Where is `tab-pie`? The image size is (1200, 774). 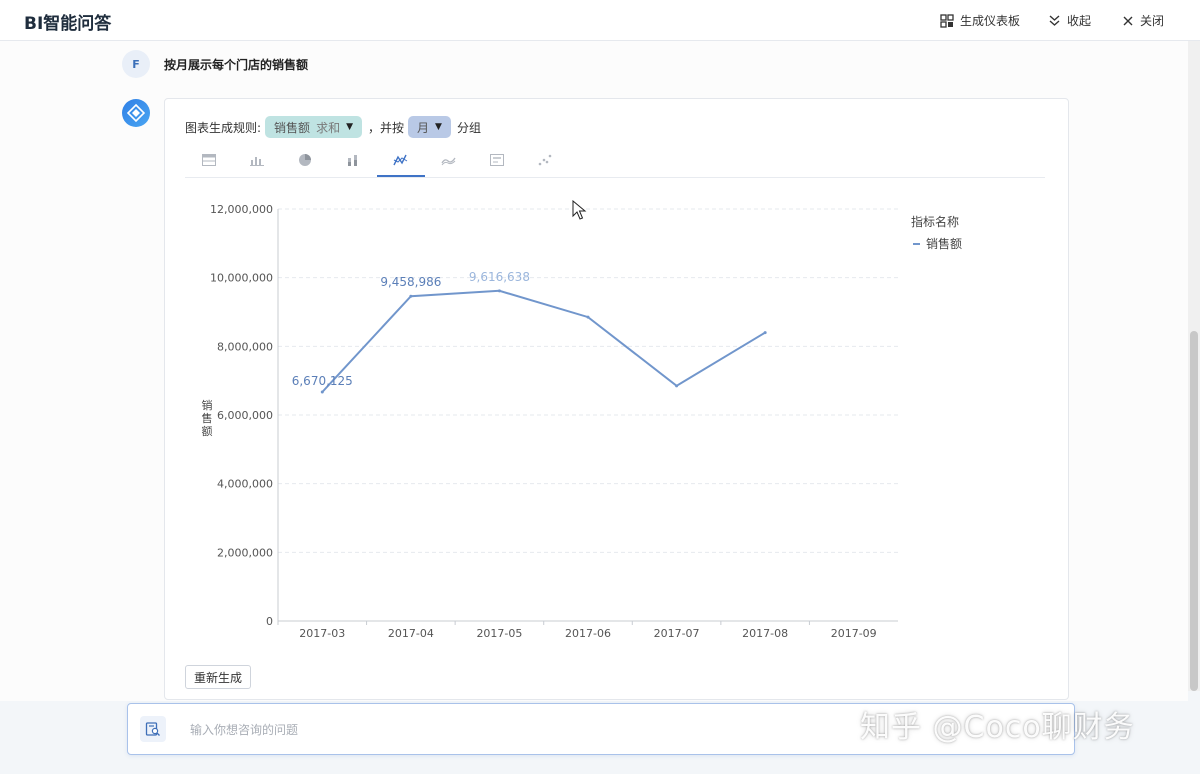 tab-pie is located at coordinates (305, 160).